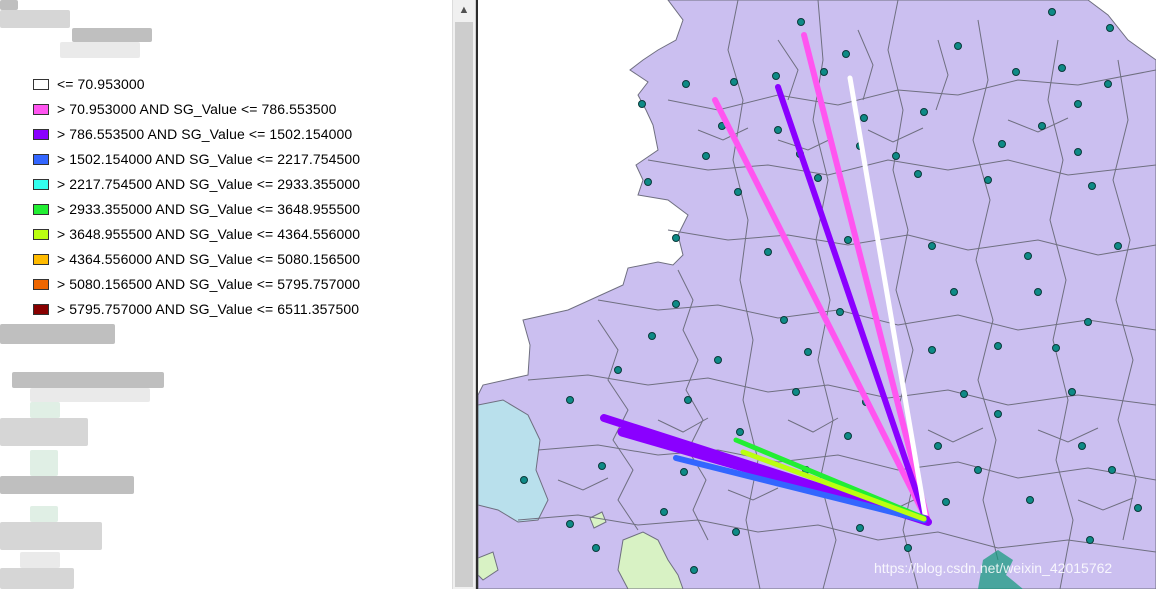 The height and width of the screenshot is (589, 1156). What do you see at coordinates (993, 568) in the screenshot?
I see `watermark-text: https://blog.csdn.net/weixin_42015762` at bounding box center [993, 568].